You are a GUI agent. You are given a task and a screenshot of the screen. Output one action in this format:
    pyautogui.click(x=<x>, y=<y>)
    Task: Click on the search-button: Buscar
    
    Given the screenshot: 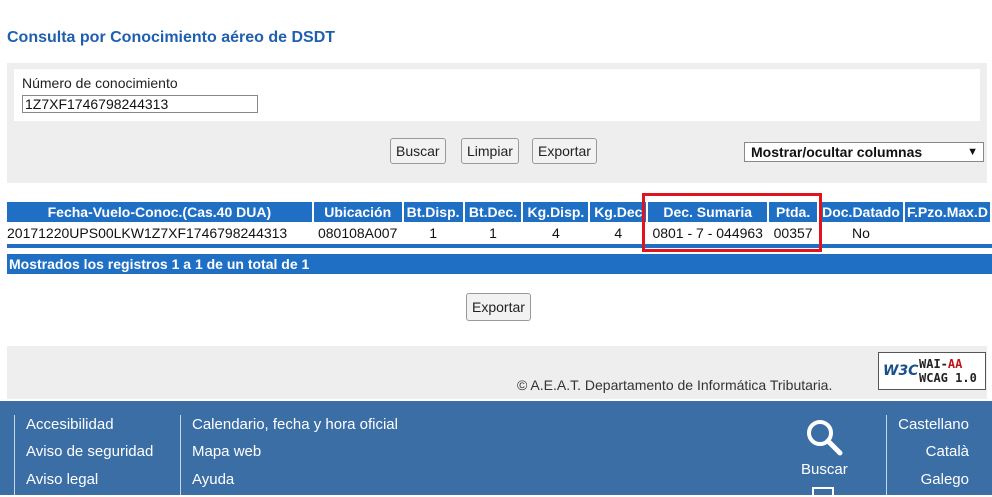 What is the action you would take?
    pyautogui.click(x=418, y=151)
    